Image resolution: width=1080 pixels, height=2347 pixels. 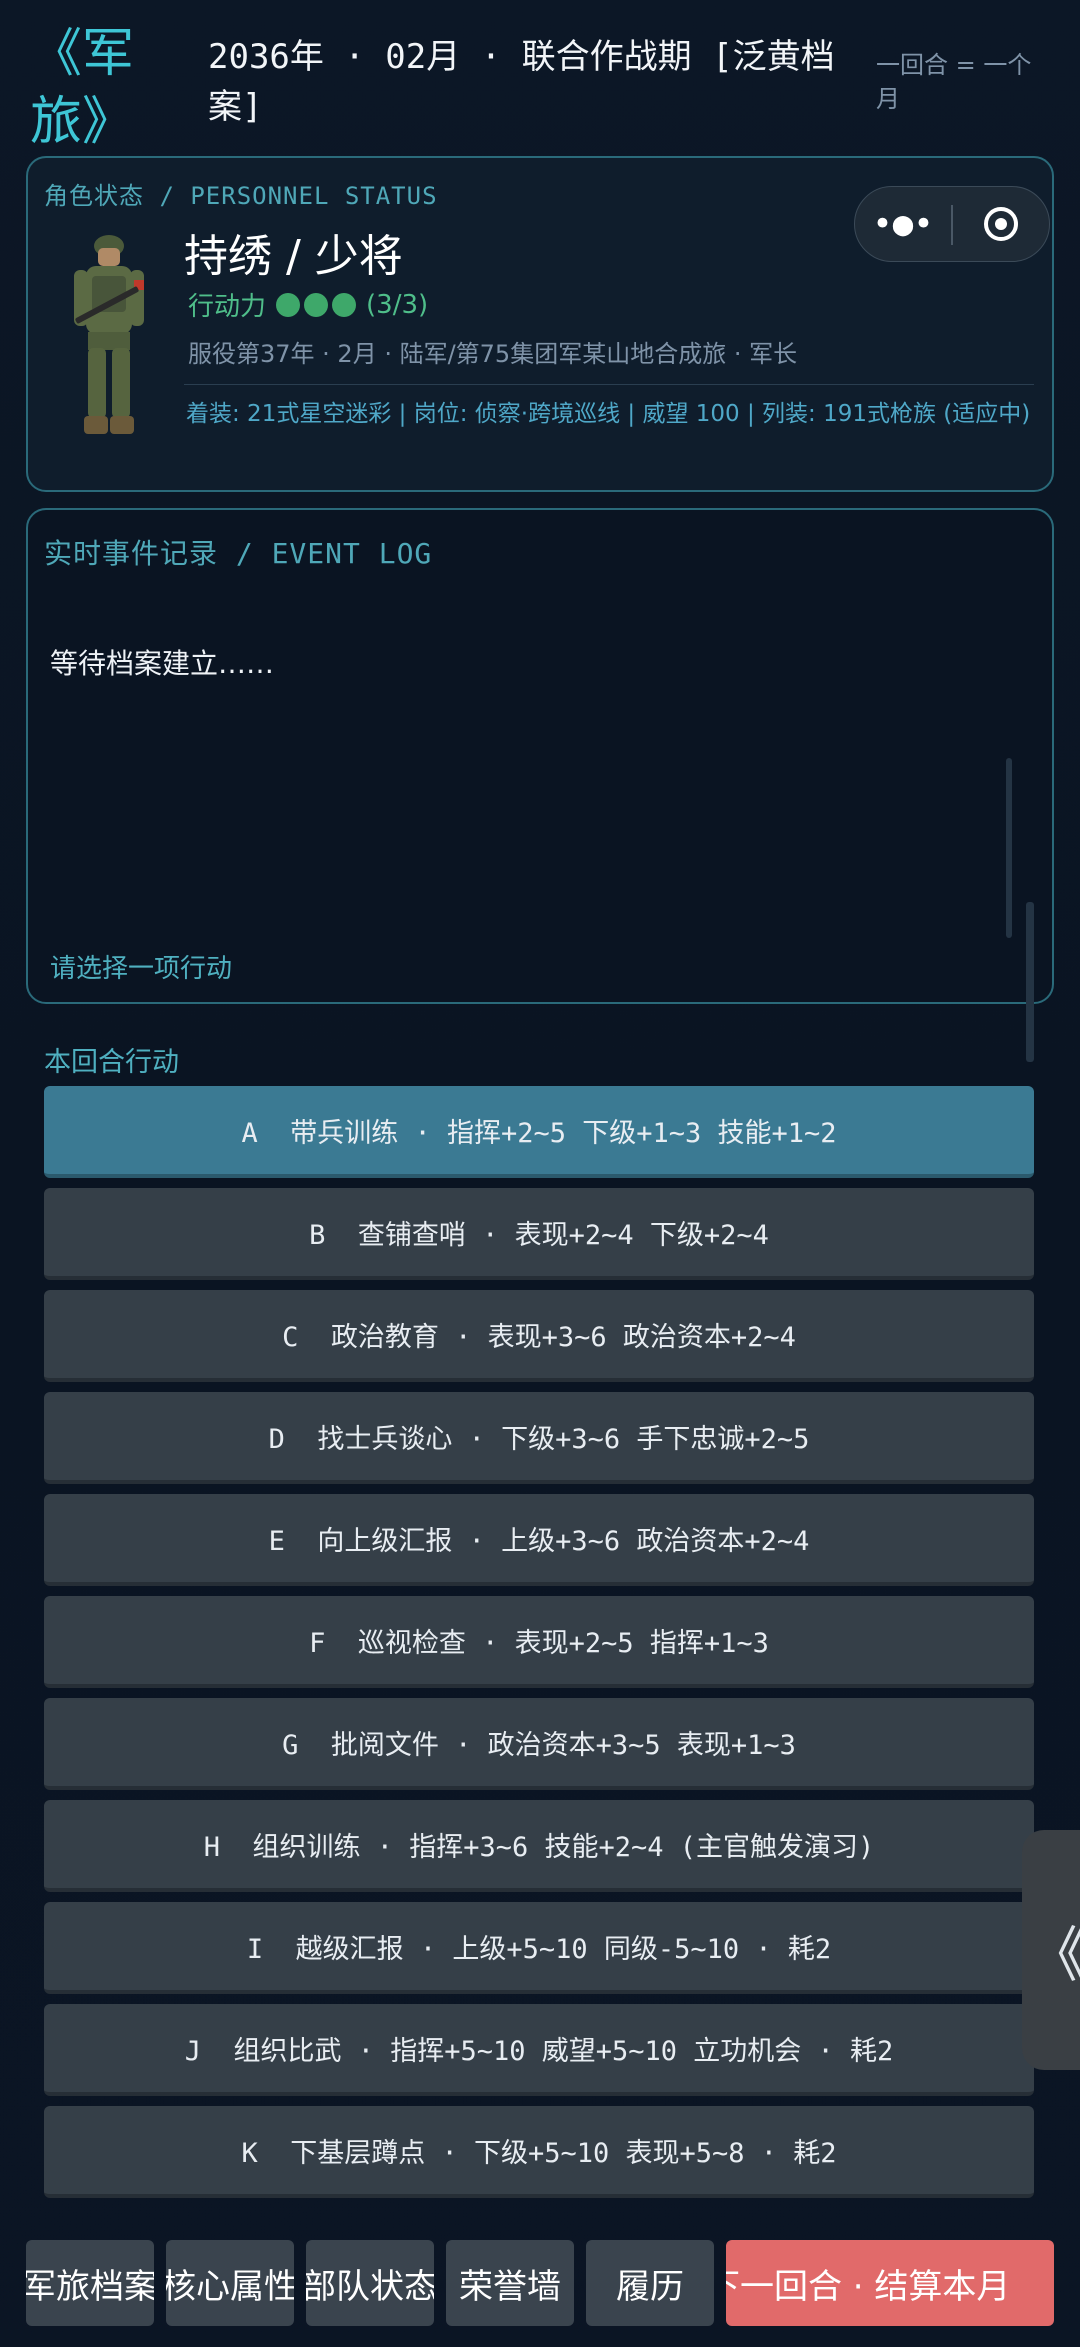 I want to click on action-button-10: K 下基层蹲点 · 下级+5~10 表现+5~8 · 耗2, so click(x=539, y=2152).